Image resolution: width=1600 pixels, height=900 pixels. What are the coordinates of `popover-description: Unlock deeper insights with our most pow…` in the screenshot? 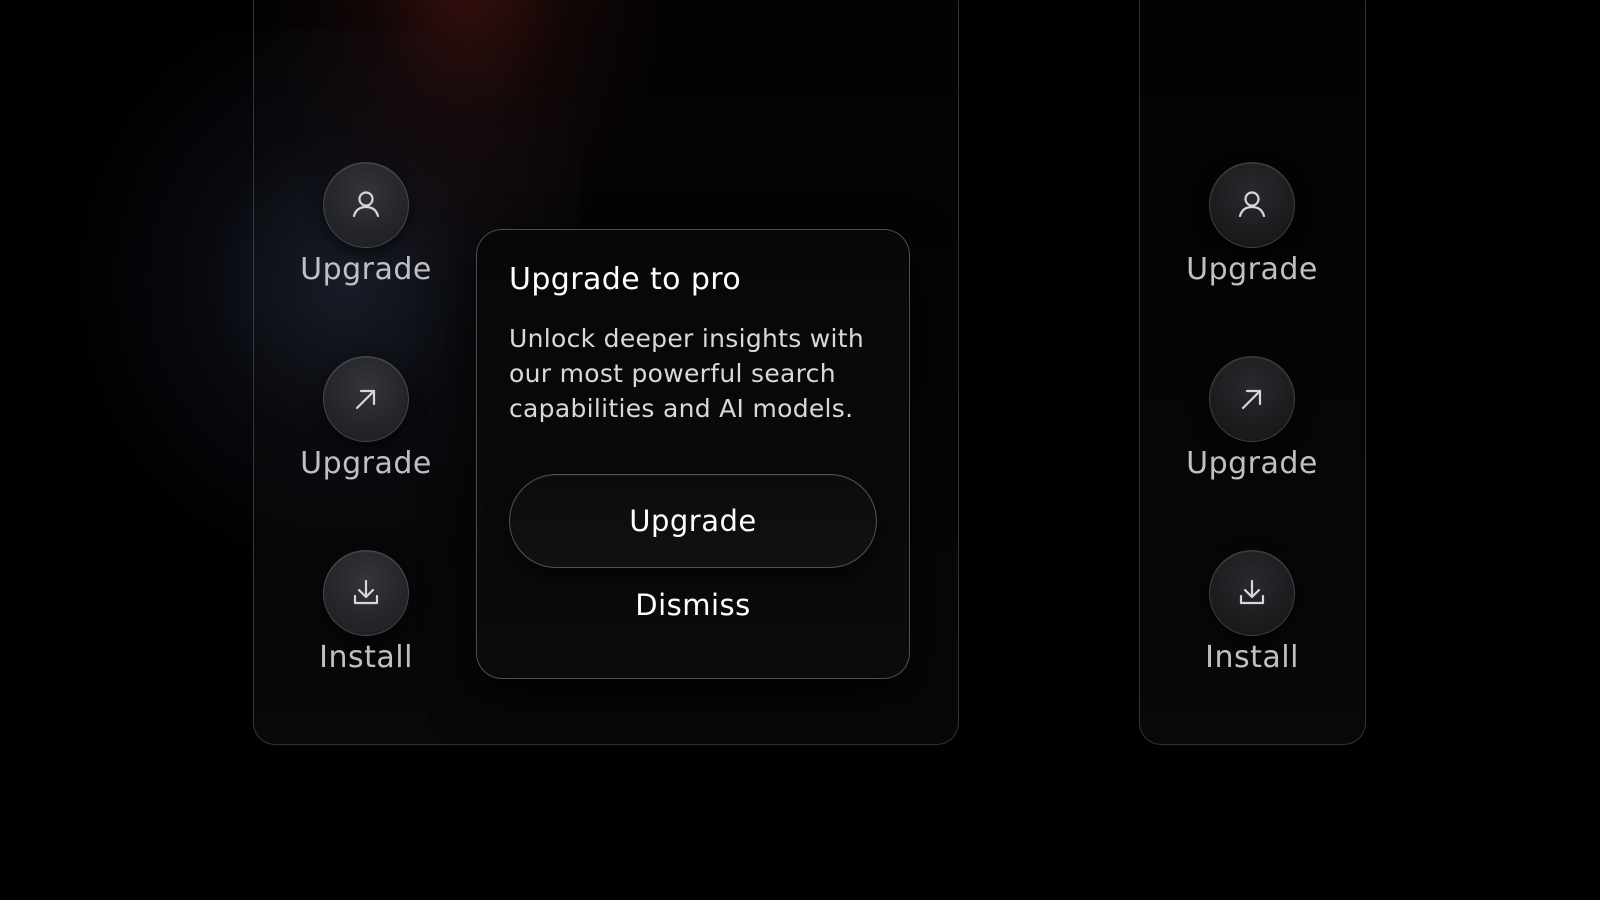 It's located at (687, 373).